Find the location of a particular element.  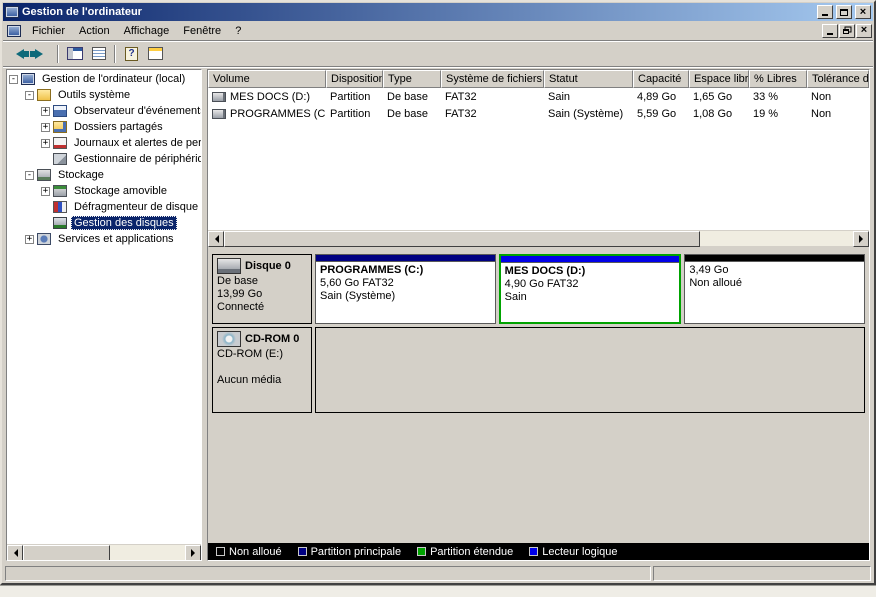

mdi-restore-button is located at coordinates (847, 30).